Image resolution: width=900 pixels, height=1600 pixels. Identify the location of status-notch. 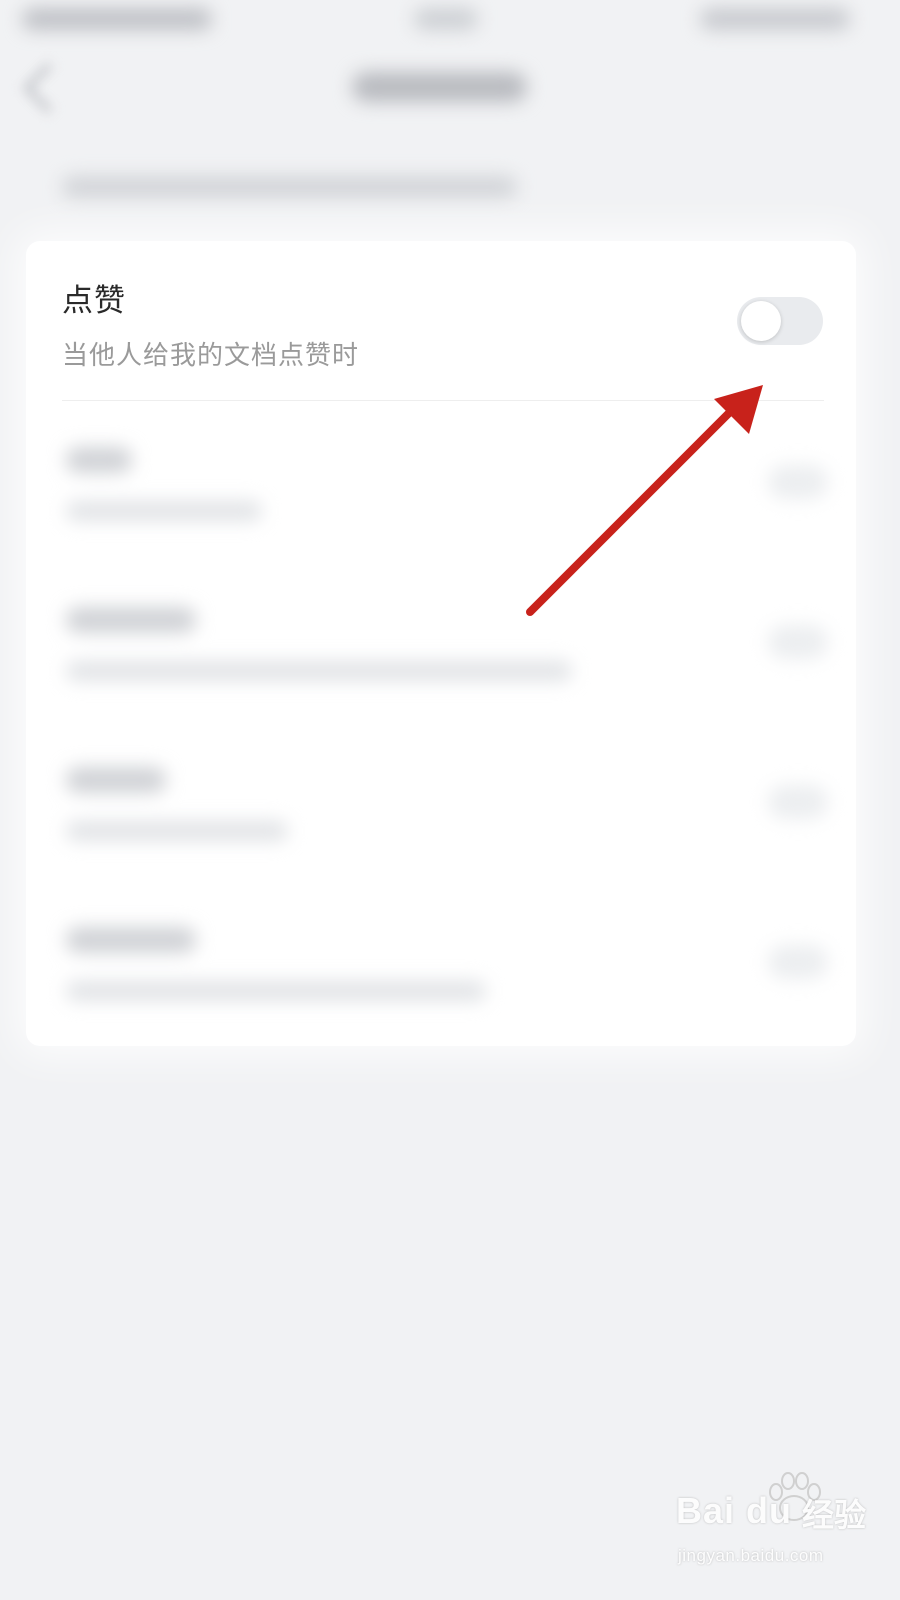
(446, 19).